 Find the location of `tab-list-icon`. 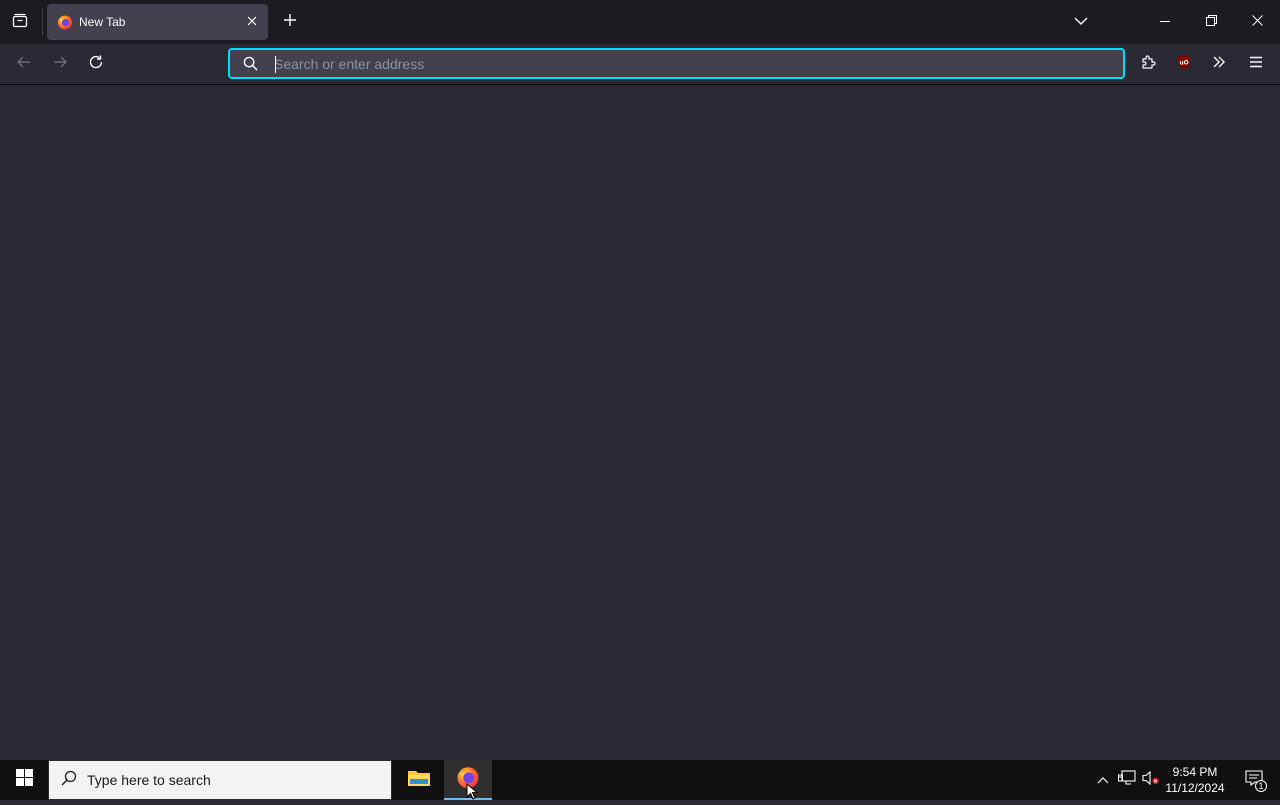

tab-list-icon is located at coordinates (20, 22).